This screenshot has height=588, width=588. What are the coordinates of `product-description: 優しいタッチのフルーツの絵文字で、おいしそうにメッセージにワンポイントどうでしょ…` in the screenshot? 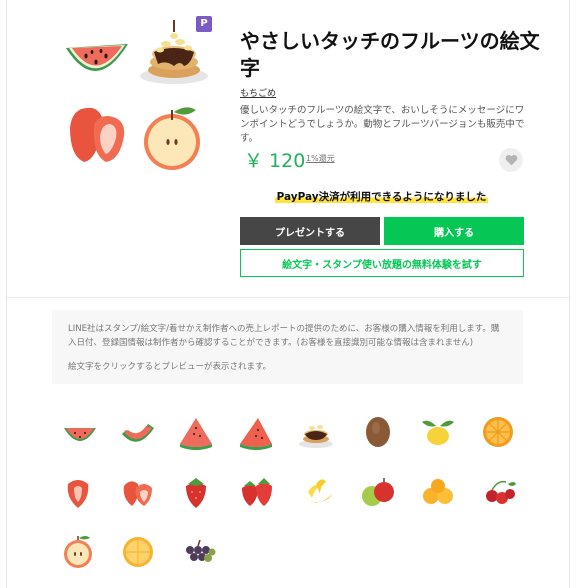 It's located at (382, 124).